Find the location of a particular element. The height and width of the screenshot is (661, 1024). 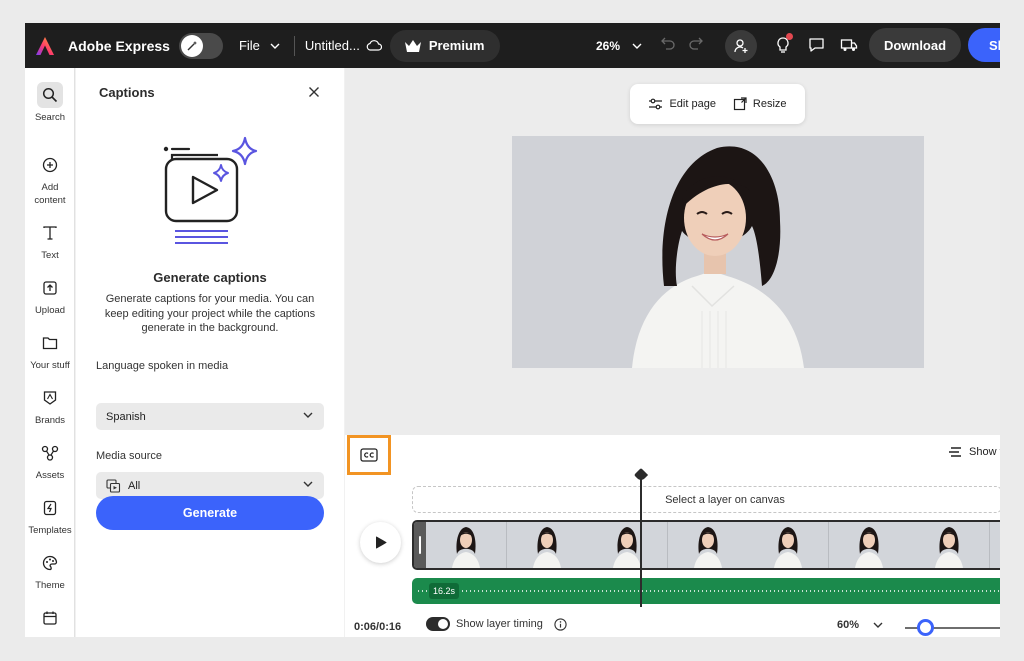

undo-redo-group is located at coordinates (682, 43).